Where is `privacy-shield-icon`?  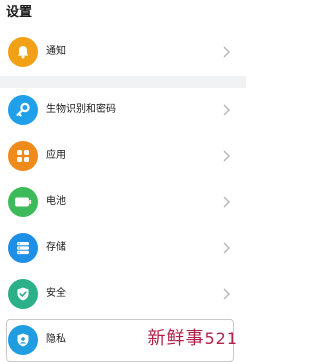 privacy-shield-icon is located at coordinates (23, 340).